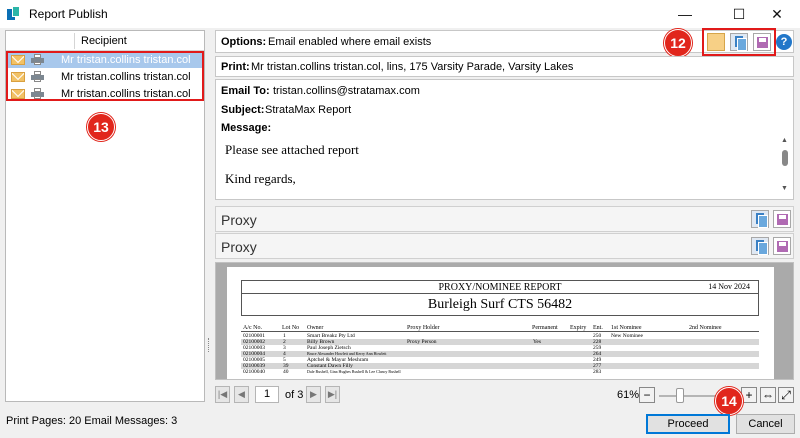  What do you see at coordinates (729, 401) in the screenshot?
I see `callout-badge-14: 14` at bounding box center [729, 401].